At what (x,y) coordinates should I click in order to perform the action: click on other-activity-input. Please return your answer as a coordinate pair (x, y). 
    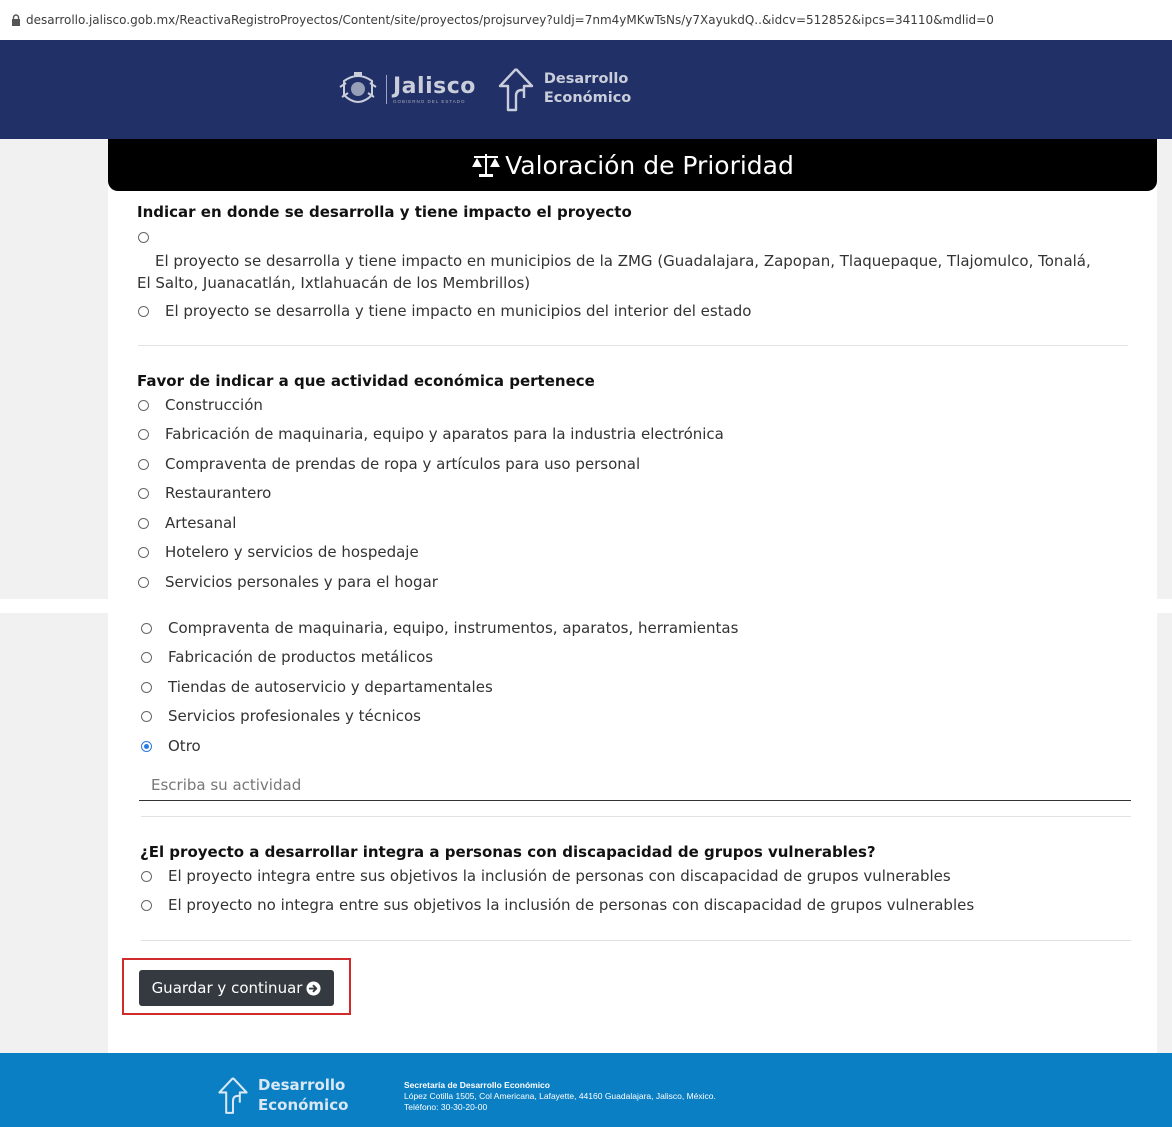
    Looking at the image, I should click on (635, 785).